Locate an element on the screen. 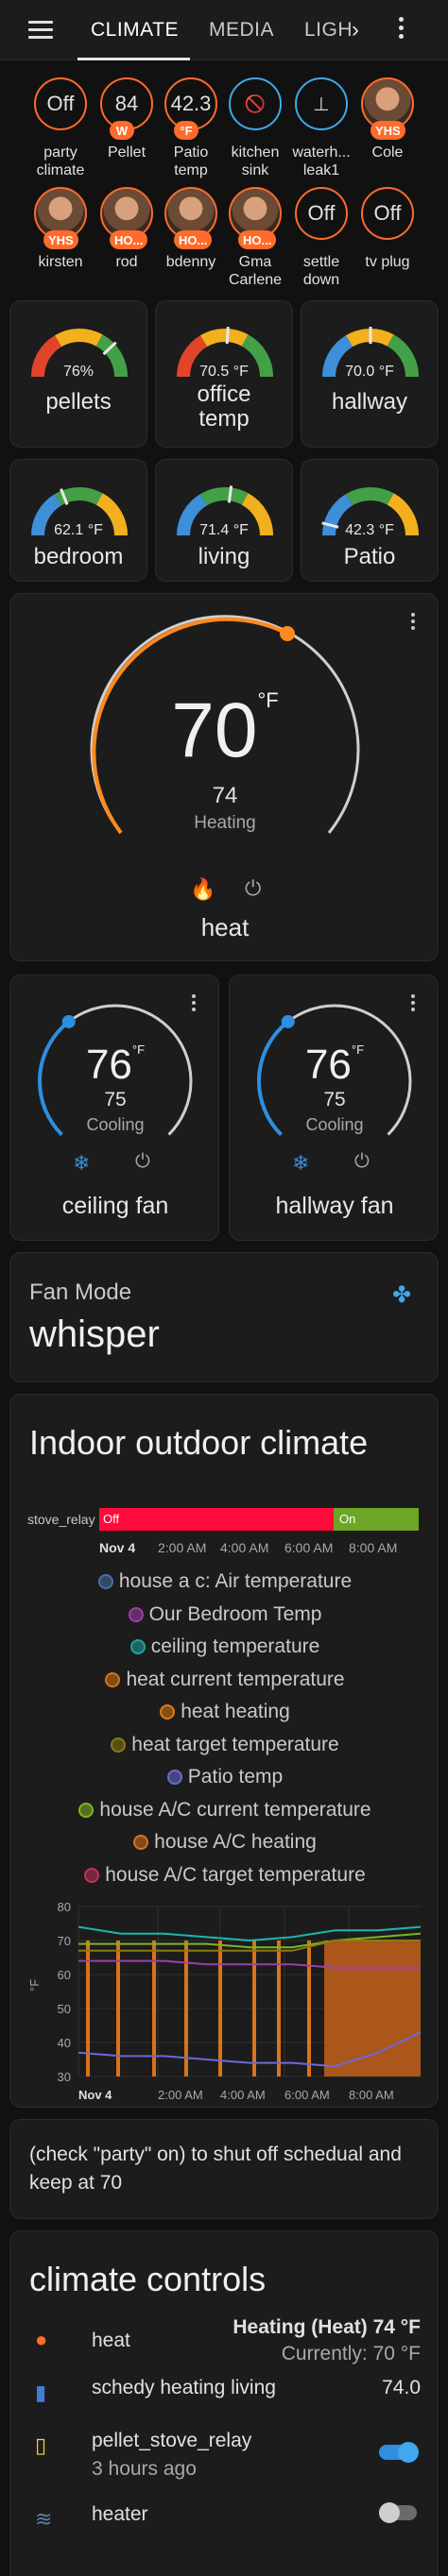 The width and height of the screenshot is (448, 2576). thermostat-dial is located at coordinates (224, 778).